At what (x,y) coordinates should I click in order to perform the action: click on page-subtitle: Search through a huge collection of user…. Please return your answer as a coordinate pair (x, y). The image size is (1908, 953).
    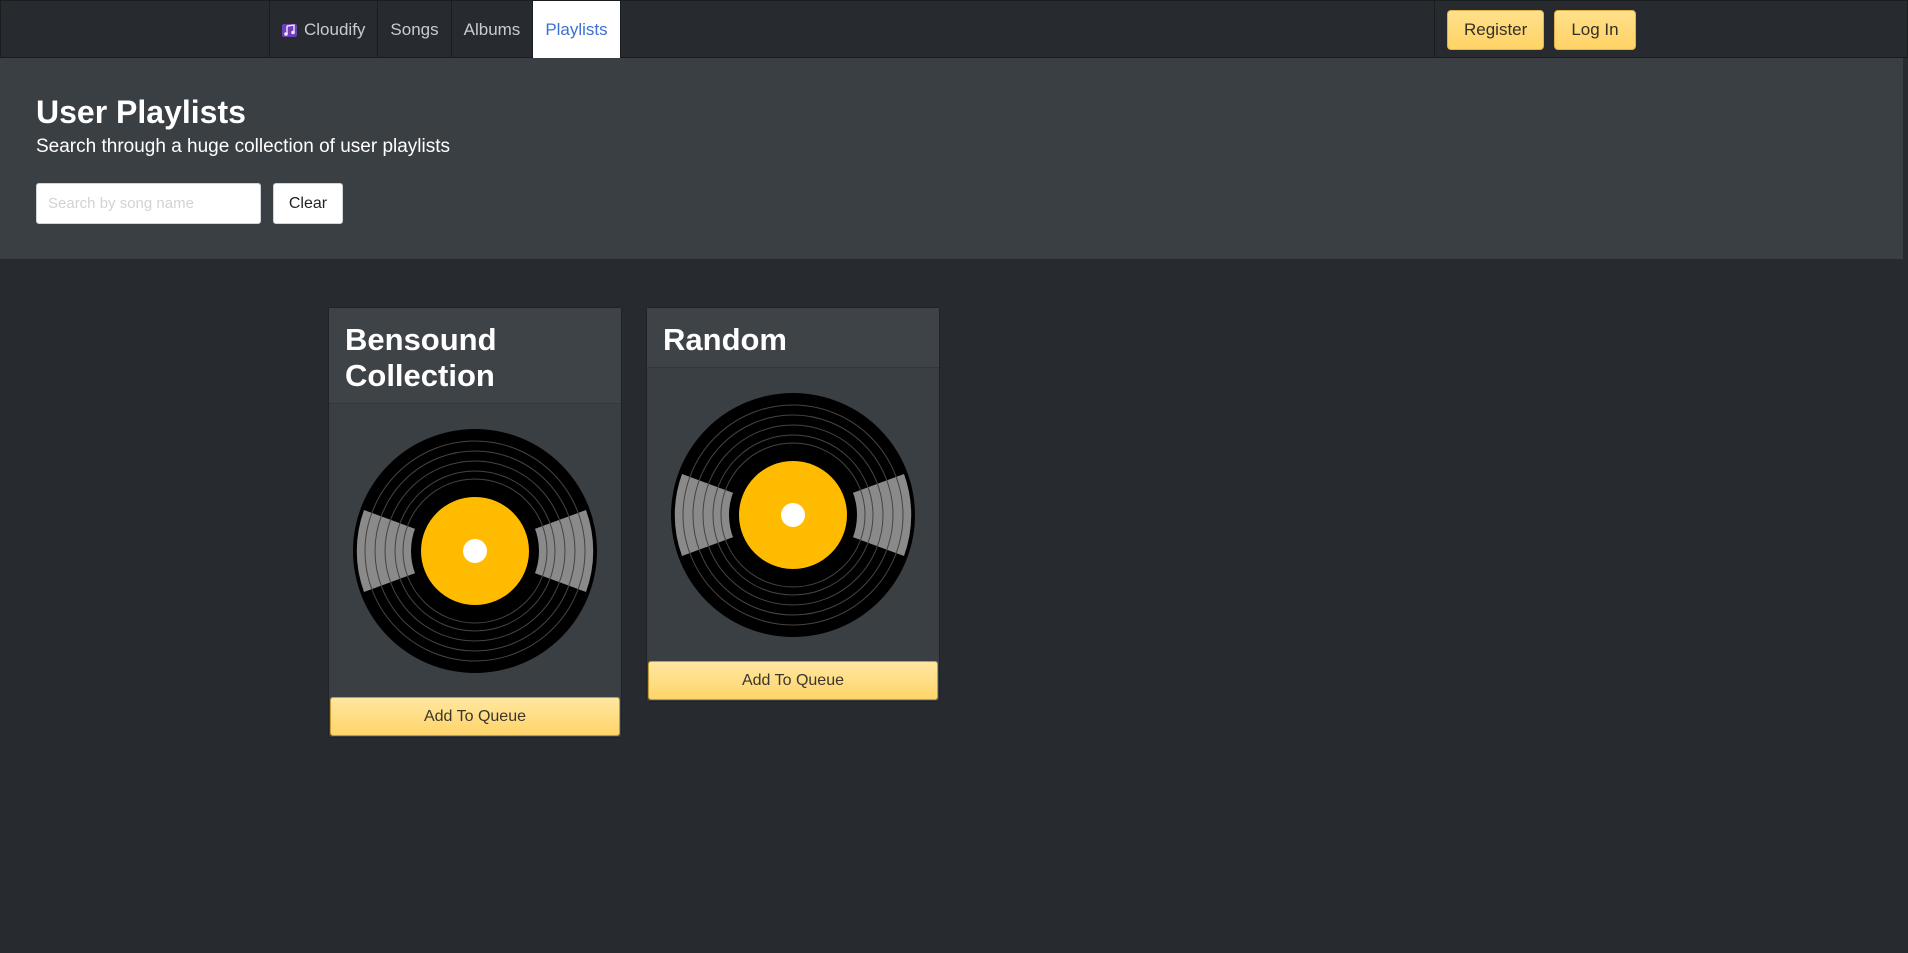
    Looking at the image, I should click on (243, 146).